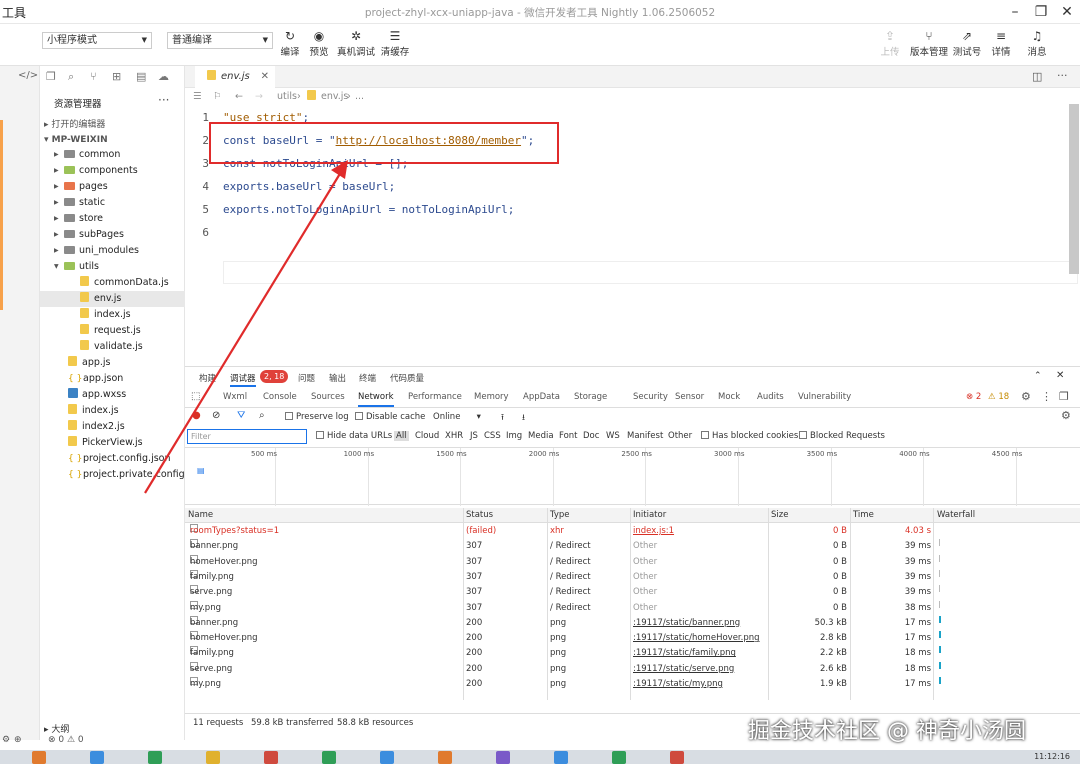 The width and height of the screenshot is (1080, 764). I want to click on tree-item-uni-modules: ▶ uni_modules, so click(112, 251).